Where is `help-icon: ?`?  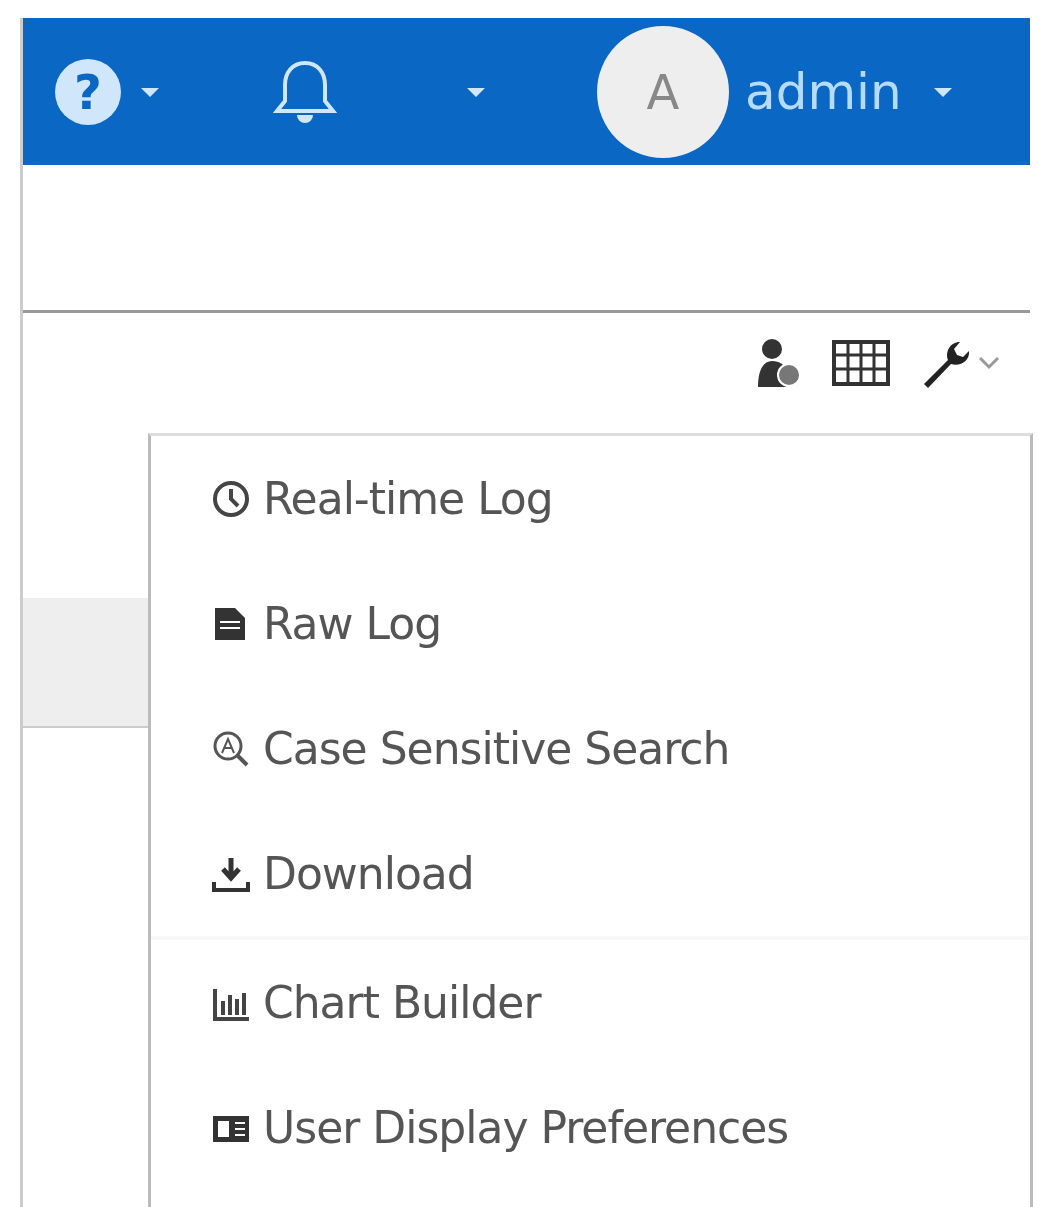 help-icon: ? is located at coordinates (88, 91).